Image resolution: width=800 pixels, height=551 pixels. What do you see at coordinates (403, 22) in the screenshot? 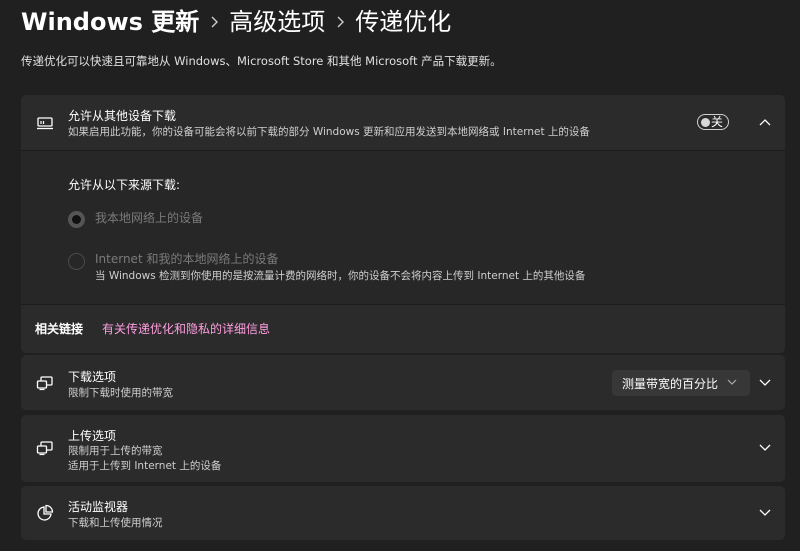
I see `page-title: 传递优化` at bounding box center [403, 22].